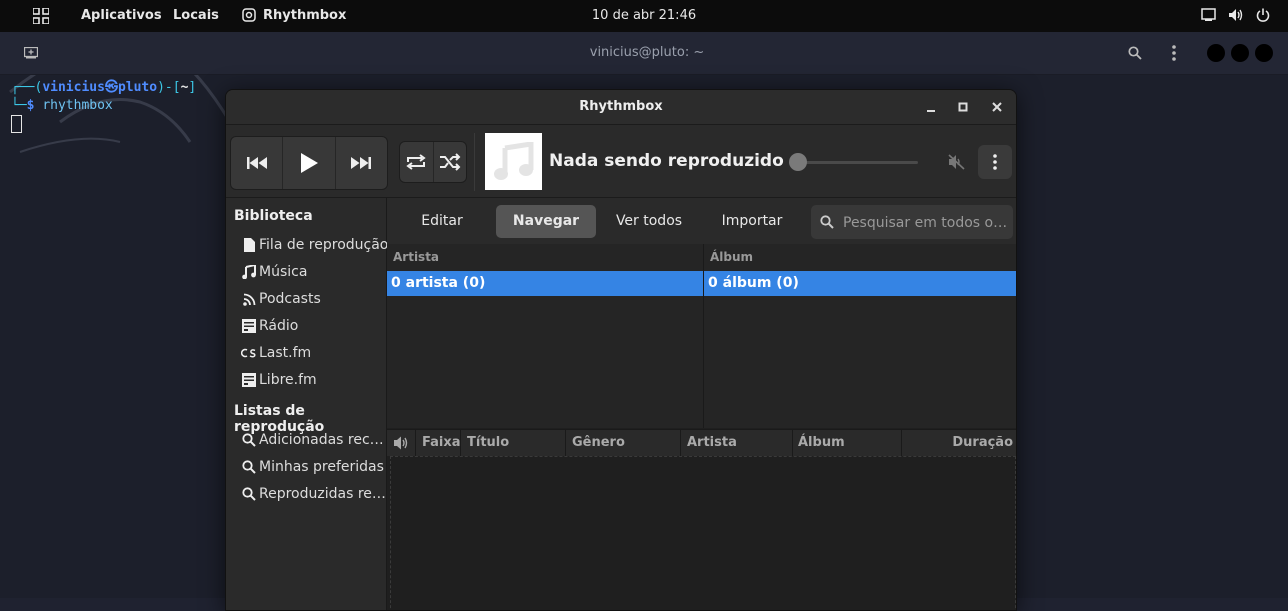  What do you see at coordinates (401, 443) in the screenshot?
I see `playing-indicator-icon` at bounding box center [401, 443].